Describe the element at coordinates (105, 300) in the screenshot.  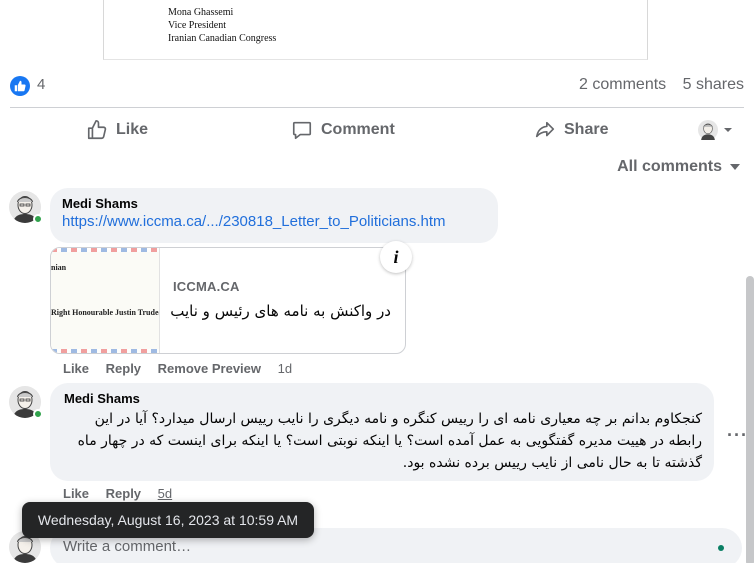
I see `link-preview-thumbnail: nian Right Honourable Justin Trudeau, P.` at that location.